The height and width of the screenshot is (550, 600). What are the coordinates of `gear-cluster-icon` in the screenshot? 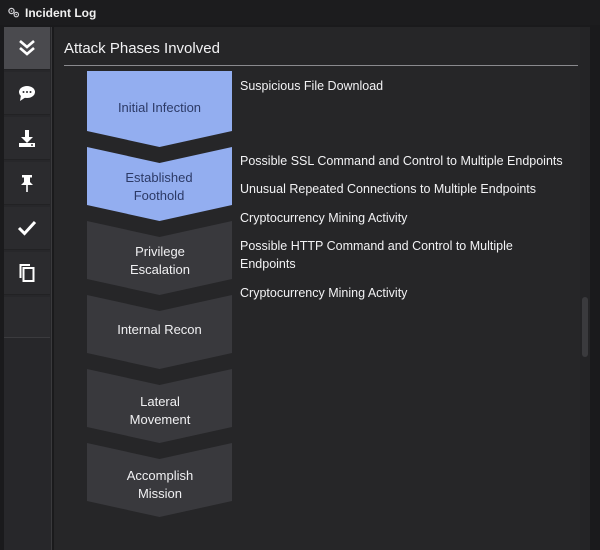 It's located at (13, 13).